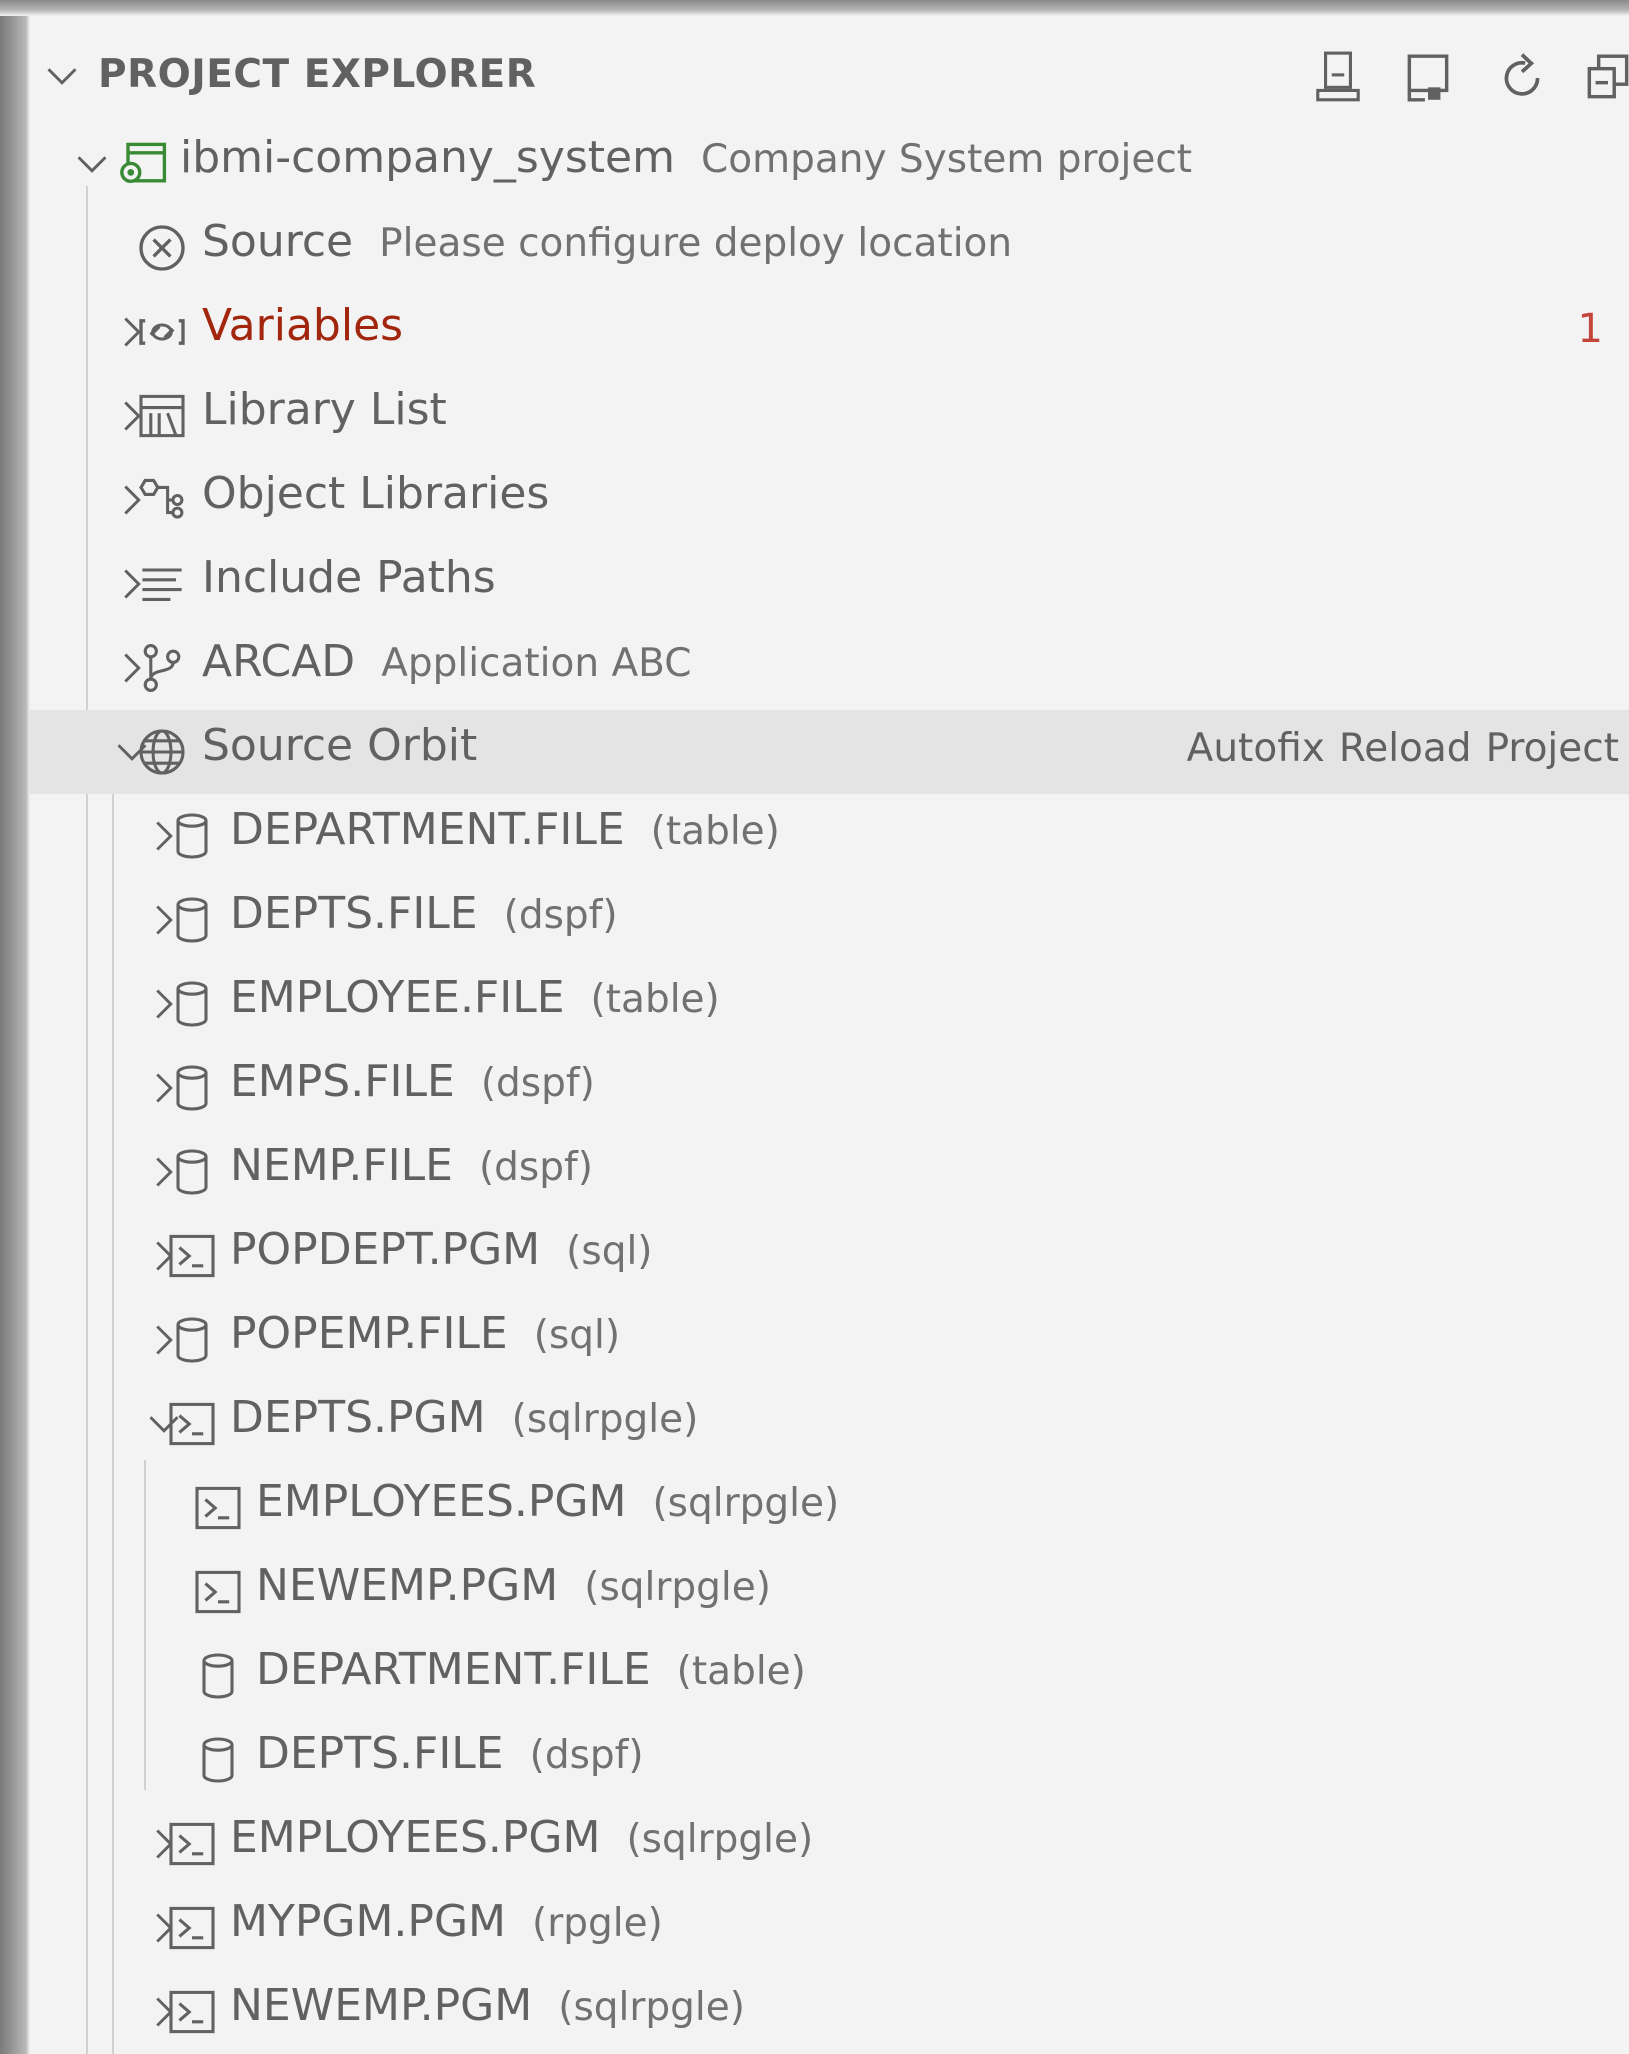  What do you see at coordinates (829, 500) in the screenshot?
I see `tree-item-object-libraries: Object Libraries` at bounding box center [829, 500].